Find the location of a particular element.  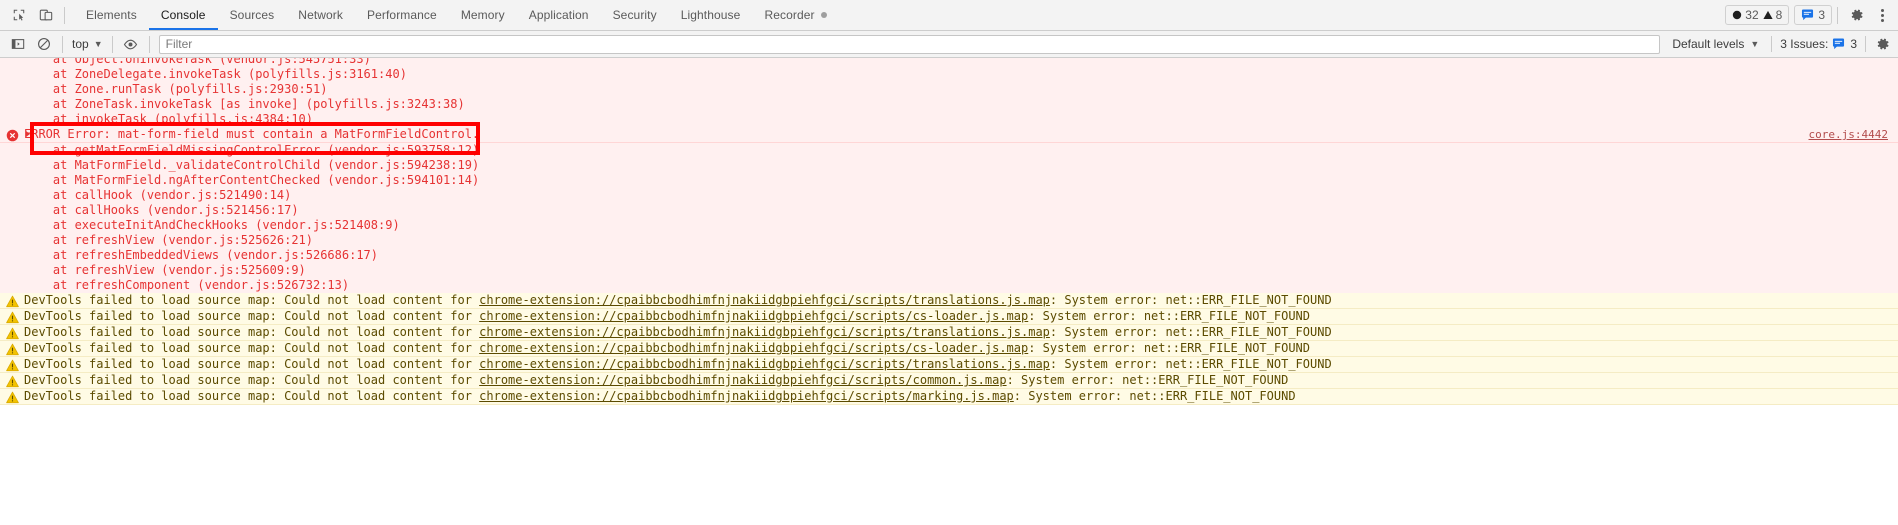

console-stack-frame: at Zone.runTask (polyfills.js:2930:51) is located at coordinates (949, 89).